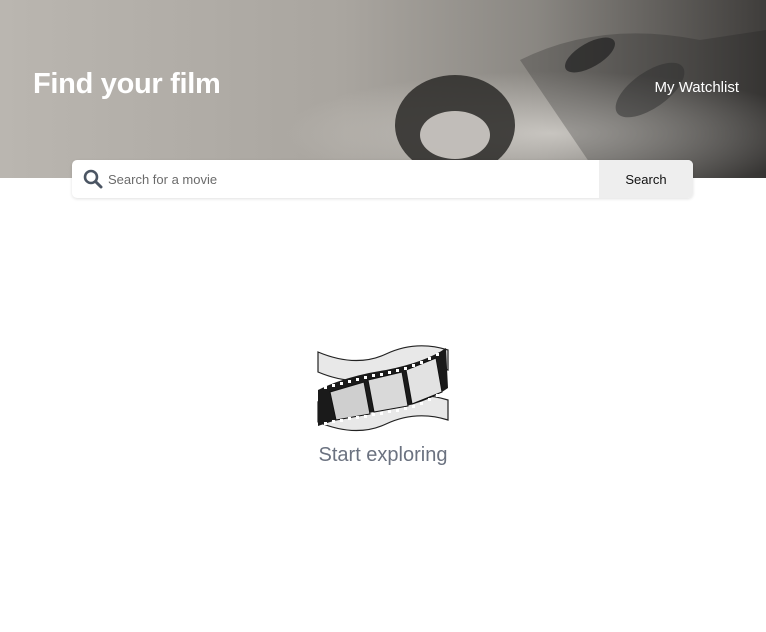 This screenshot has height=632, width=766. What do you see at coordinates (383, 388) in the screenshot?
I see `film-reel-icon` at bounding box center [383, 388].